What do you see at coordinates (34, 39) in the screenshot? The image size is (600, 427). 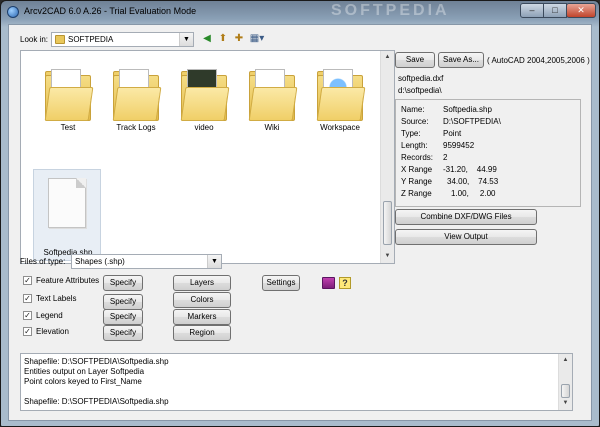 I see `look-in-label: Look in:` at bounding box center [34, 39].